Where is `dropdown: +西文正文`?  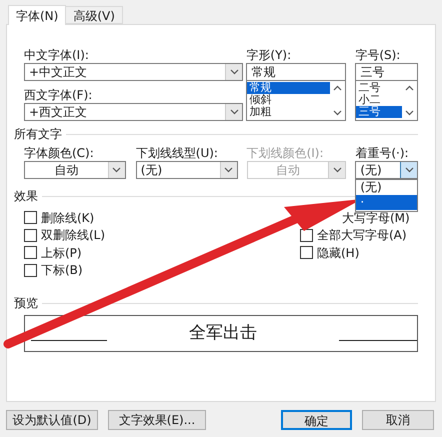
dropdown: +西文正文 is located at coordinates (134, 112).